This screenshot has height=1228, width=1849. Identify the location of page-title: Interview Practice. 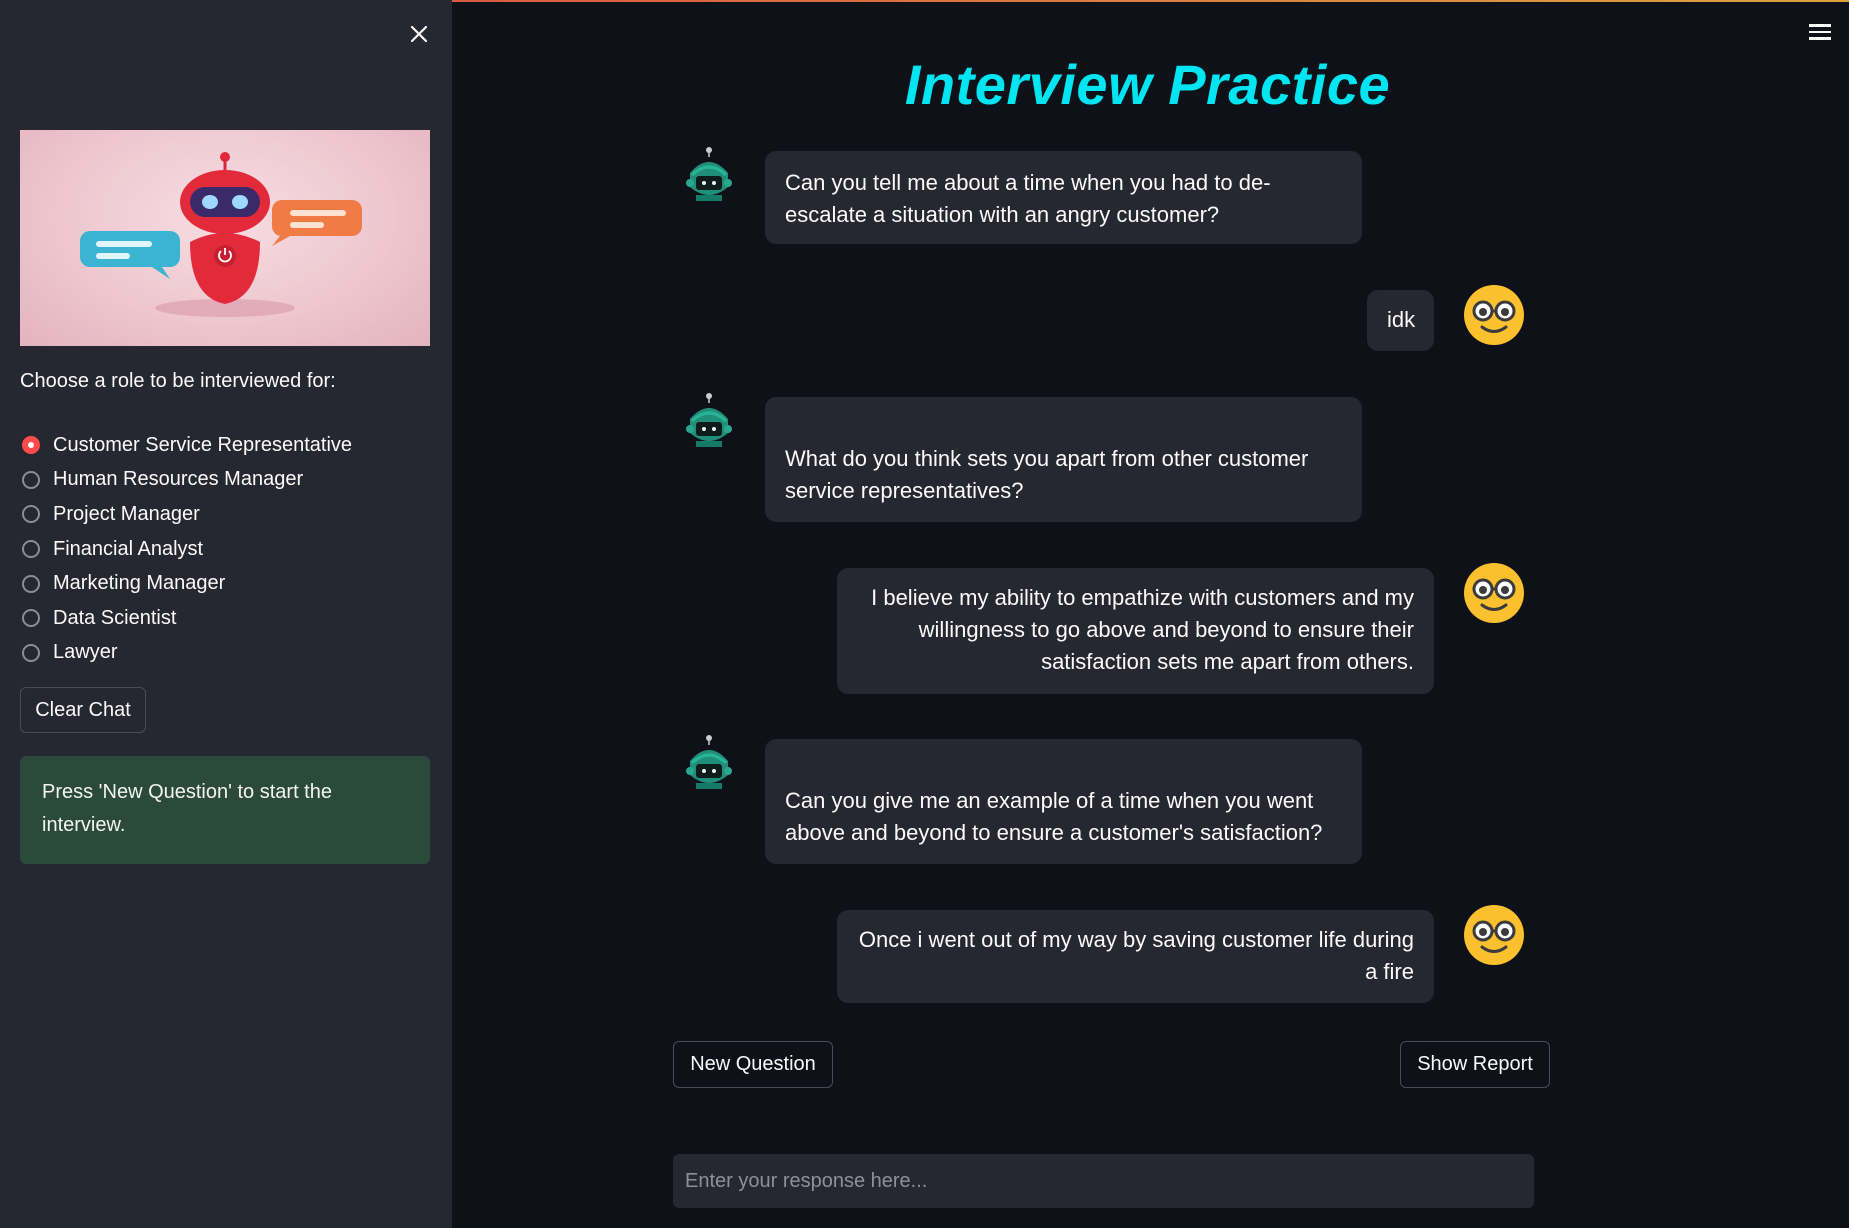
(1147, 84).